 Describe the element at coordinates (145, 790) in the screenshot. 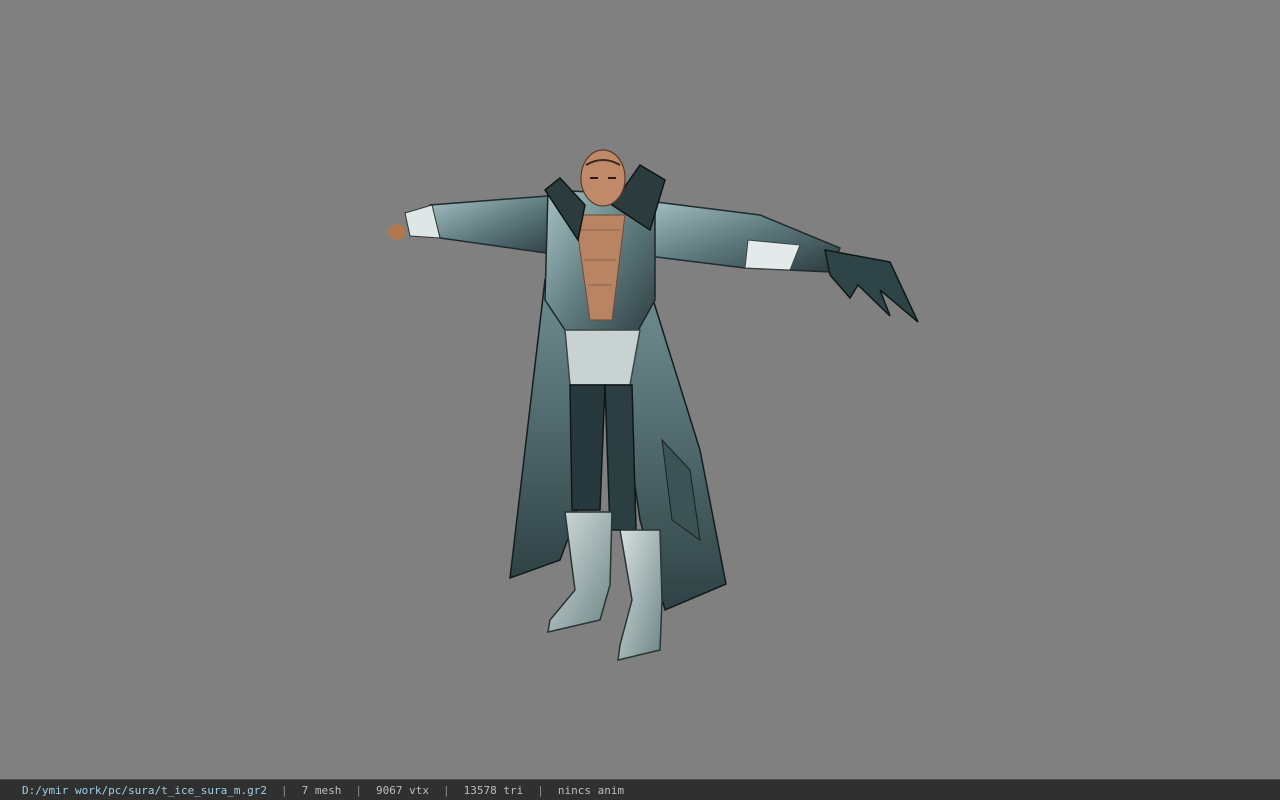

I see `file-path: D:/ymir work/pc/sura/t_ice_sura_m.gr2` at that location.